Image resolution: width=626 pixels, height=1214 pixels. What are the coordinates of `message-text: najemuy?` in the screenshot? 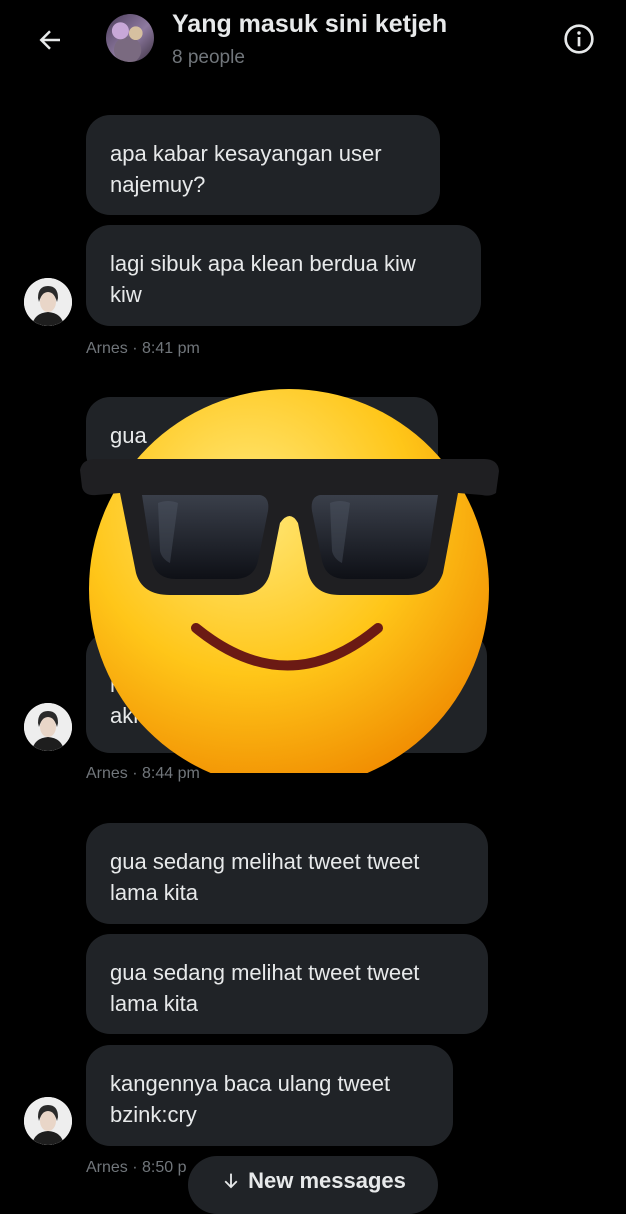 It's located at (158, 184).